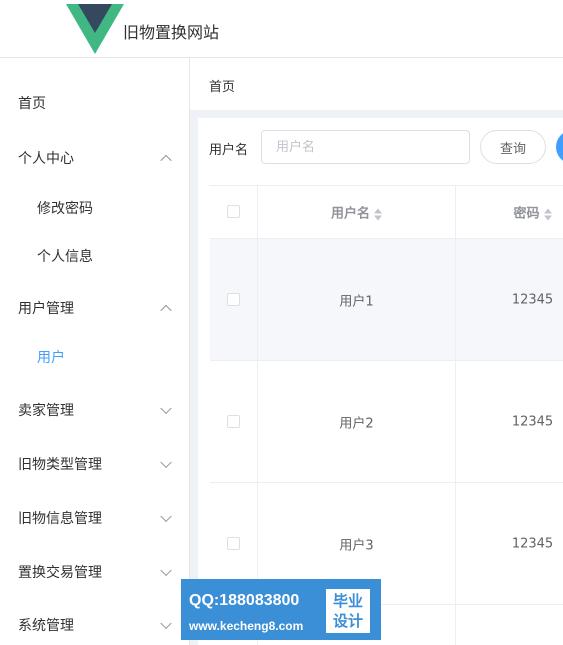 The height and width of the screenshot is (645, 563). I want to click on breadcrumb-bar: 首页, so click(376, 84).